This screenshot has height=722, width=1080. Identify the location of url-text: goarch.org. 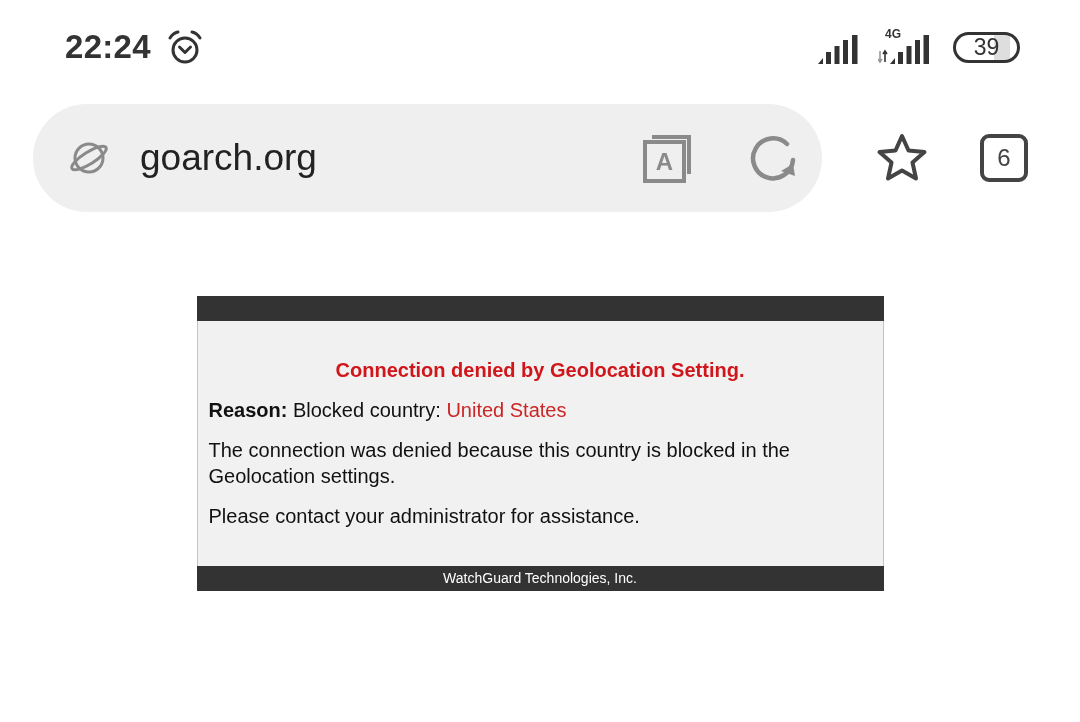
(391, 158).